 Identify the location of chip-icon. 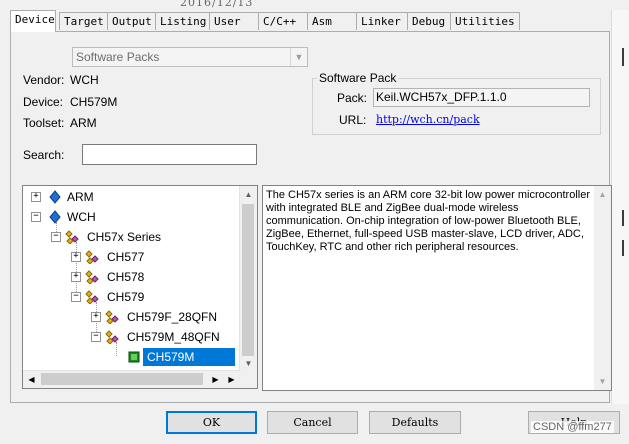
(134, 357).